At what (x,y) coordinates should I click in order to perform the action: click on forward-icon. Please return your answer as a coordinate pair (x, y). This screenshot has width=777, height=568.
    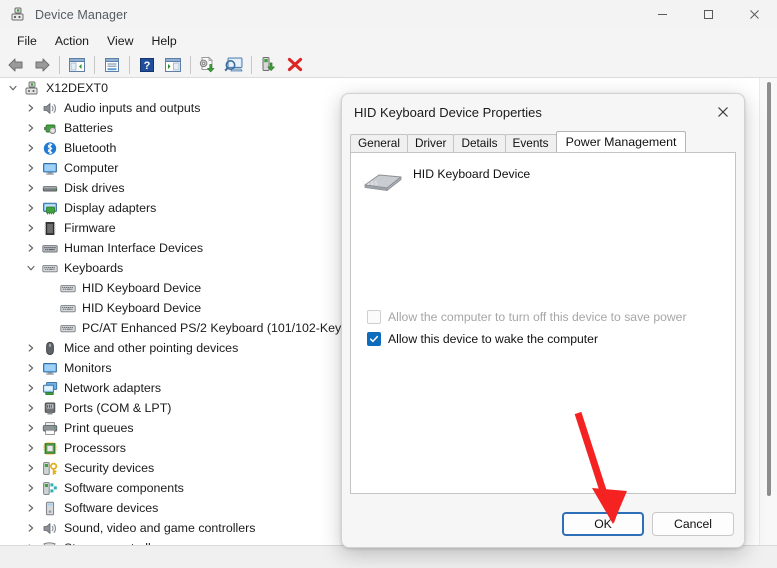
    Looking at the image, I should click on (42, 65).